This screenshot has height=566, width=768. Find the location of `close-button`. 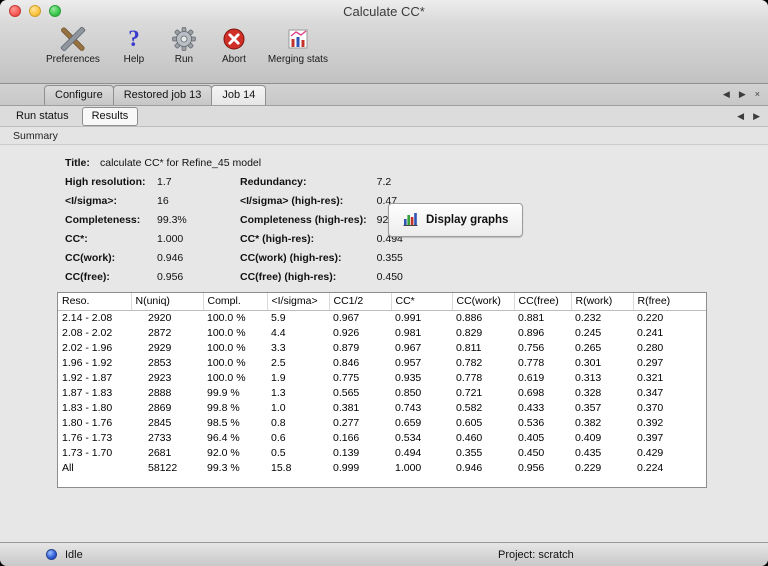

close-button is located at coordinates (15, 11).